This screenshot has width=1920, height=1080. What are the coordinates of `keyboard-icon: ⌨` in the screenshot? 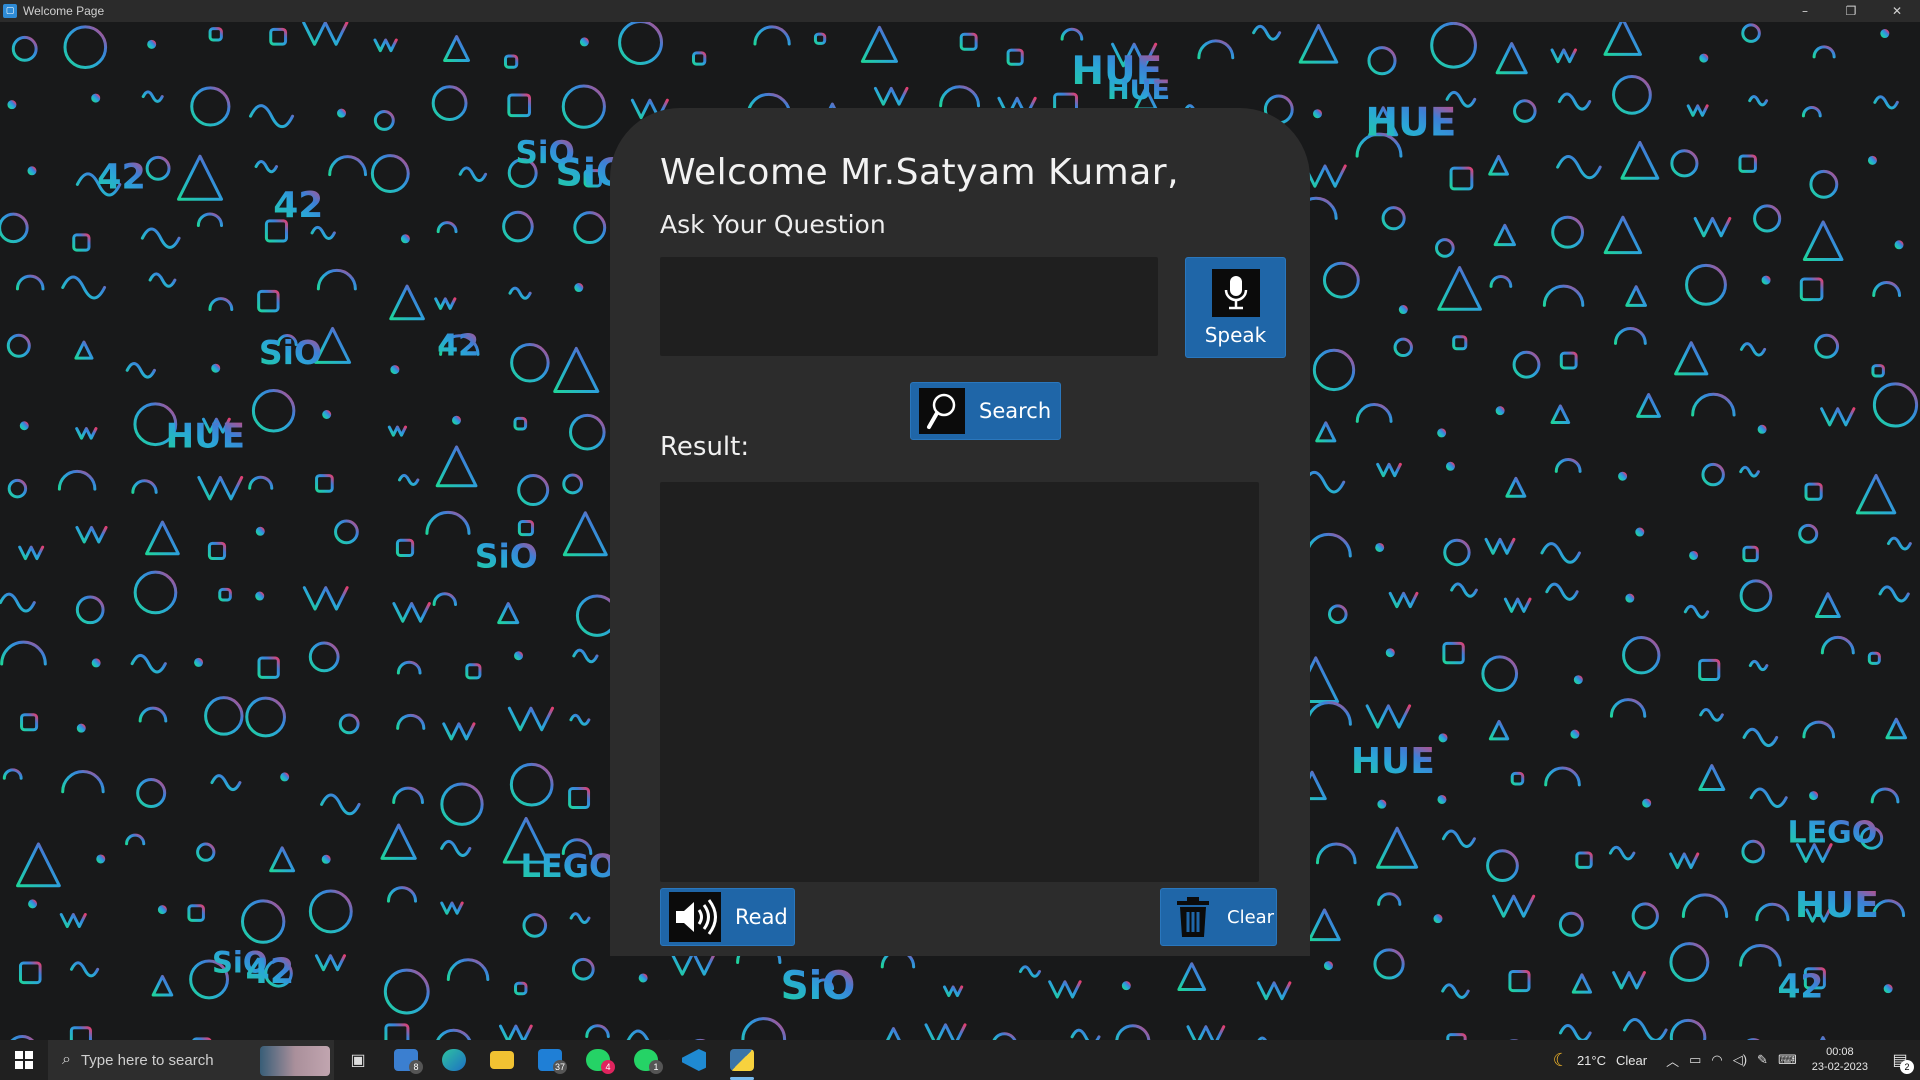 It's located at (1787, 1060).